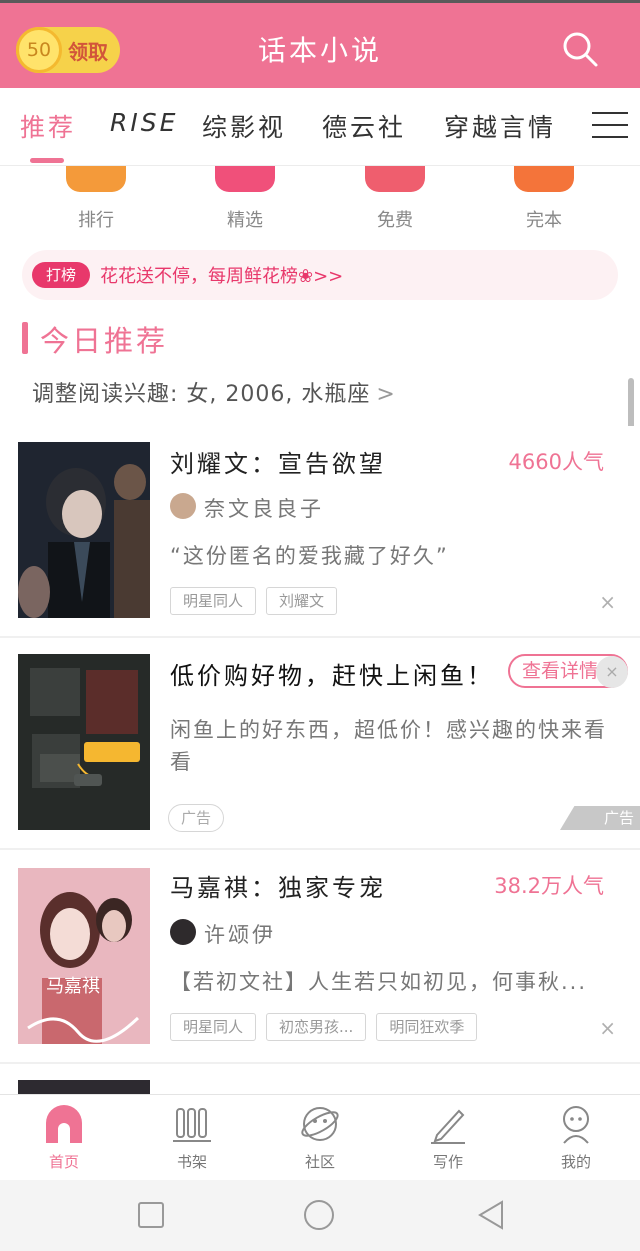 Image resolution: width=640 pixels, height=1251 pixels. I want to click on book-tags: 明星同人 初恋男孩... 明同狂欢季, so click(324, 1027).